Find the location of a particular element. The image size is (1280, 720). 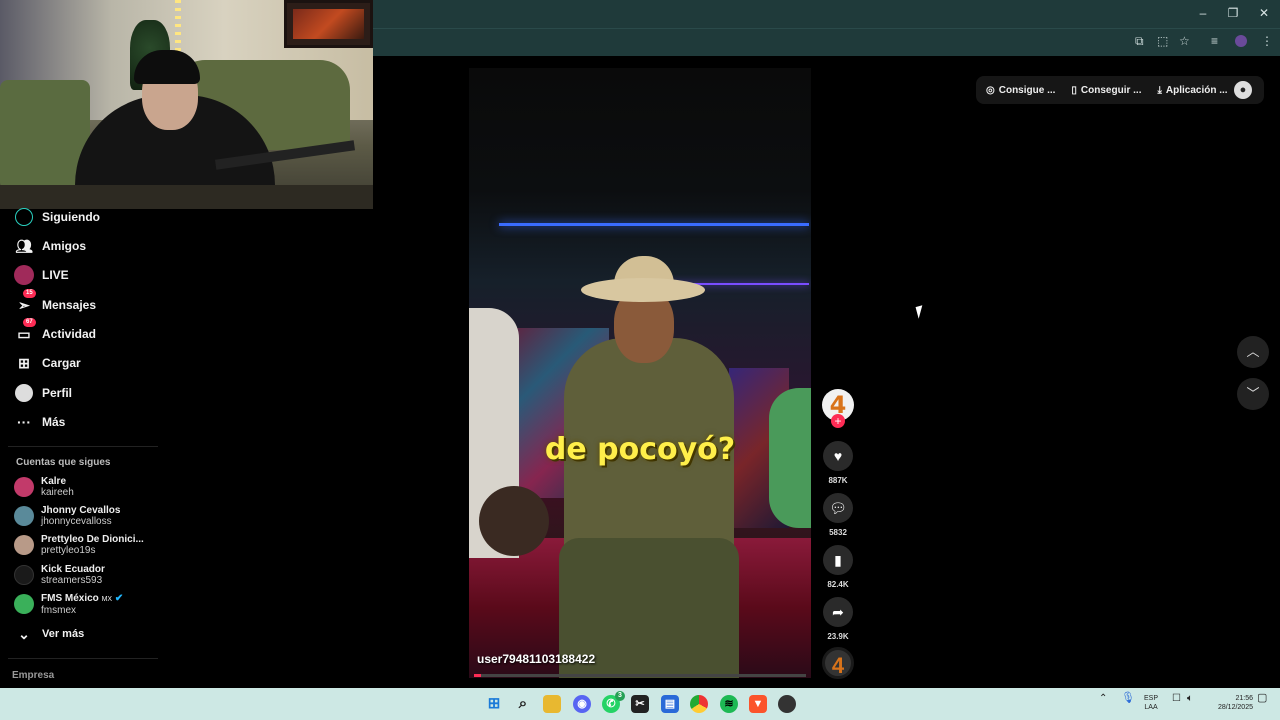

media-control-icon: ≡ is located at coordinates (1214, 41).